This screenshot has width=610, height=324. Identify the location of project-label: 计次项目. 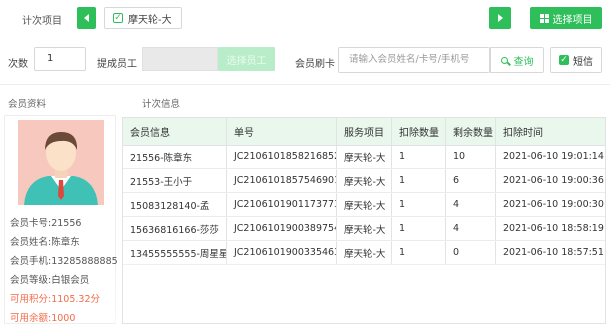
(42, 21).